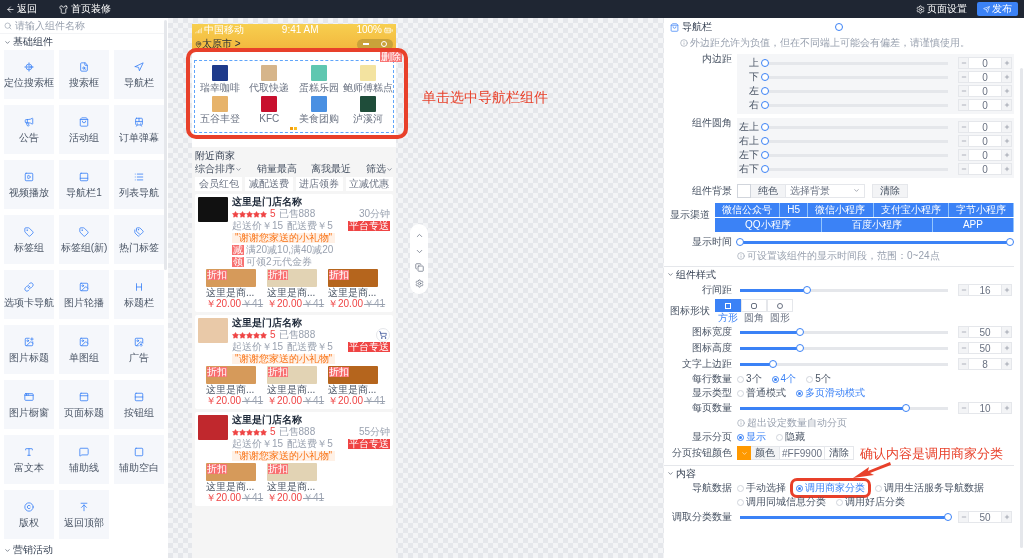  Describe the element at coordinates (29, 349) in the screenshot. I see `component-tile: 图片标题` at that location.